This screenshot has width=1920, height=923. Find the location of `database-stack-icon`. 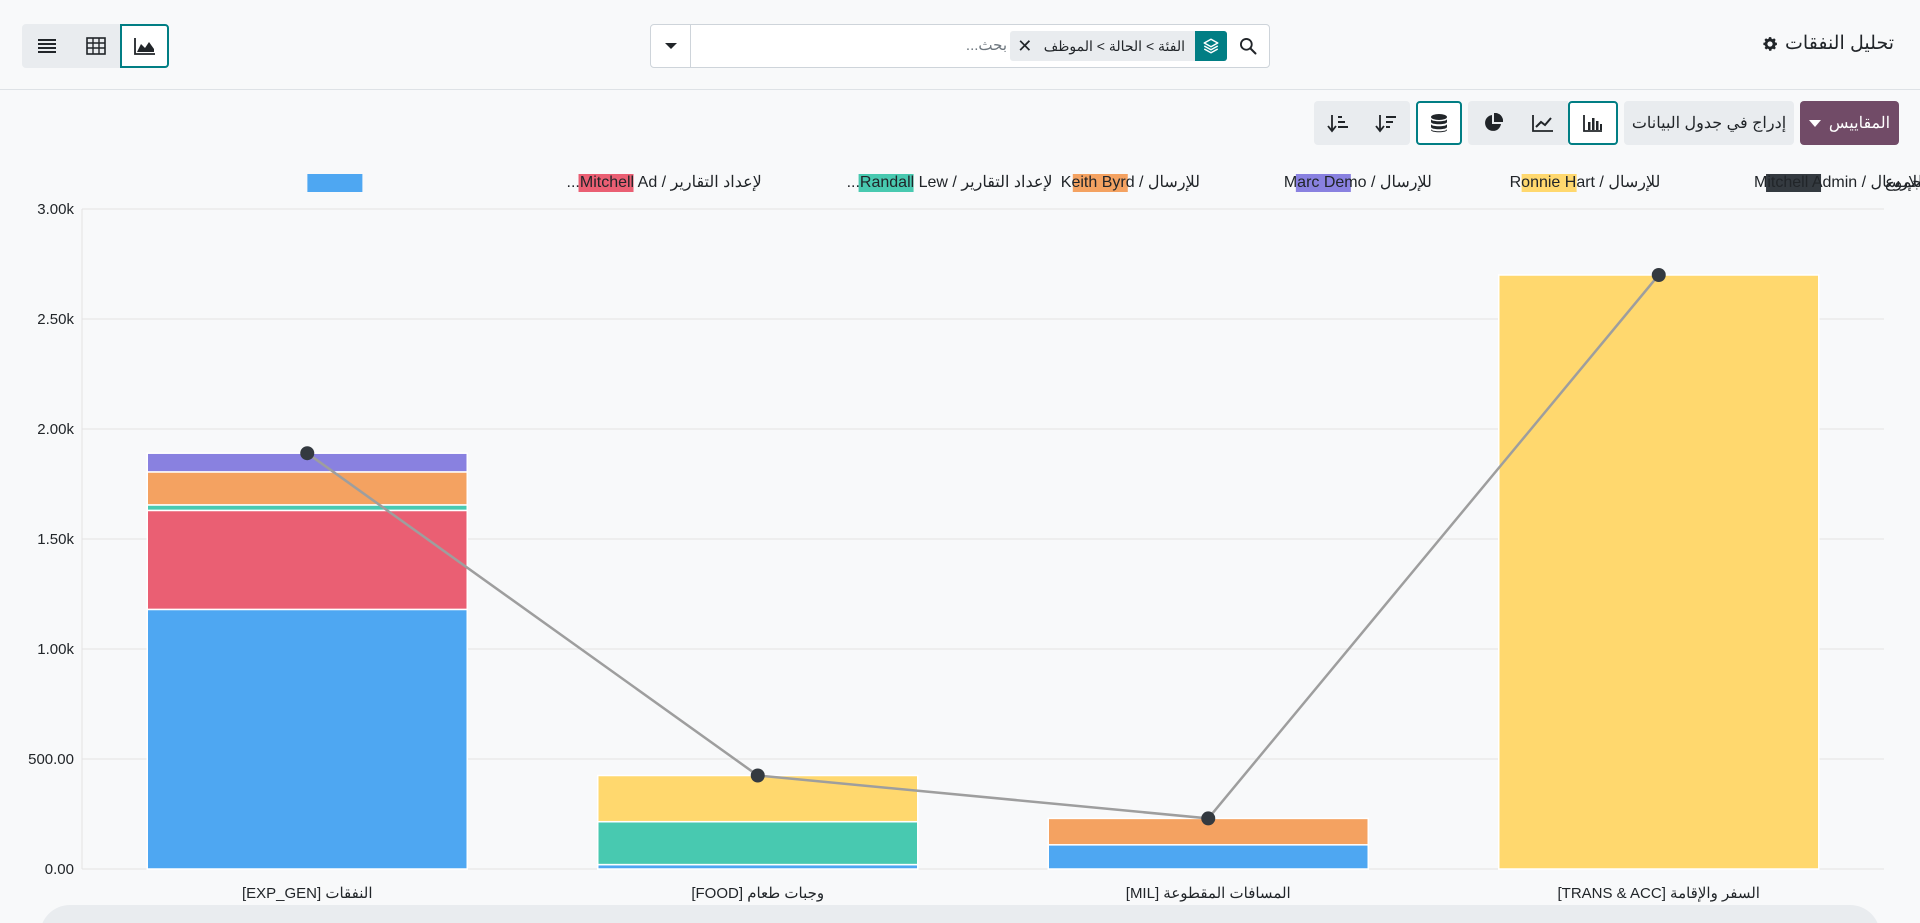

database-stack-icon is located at coordinates (1439, 123).